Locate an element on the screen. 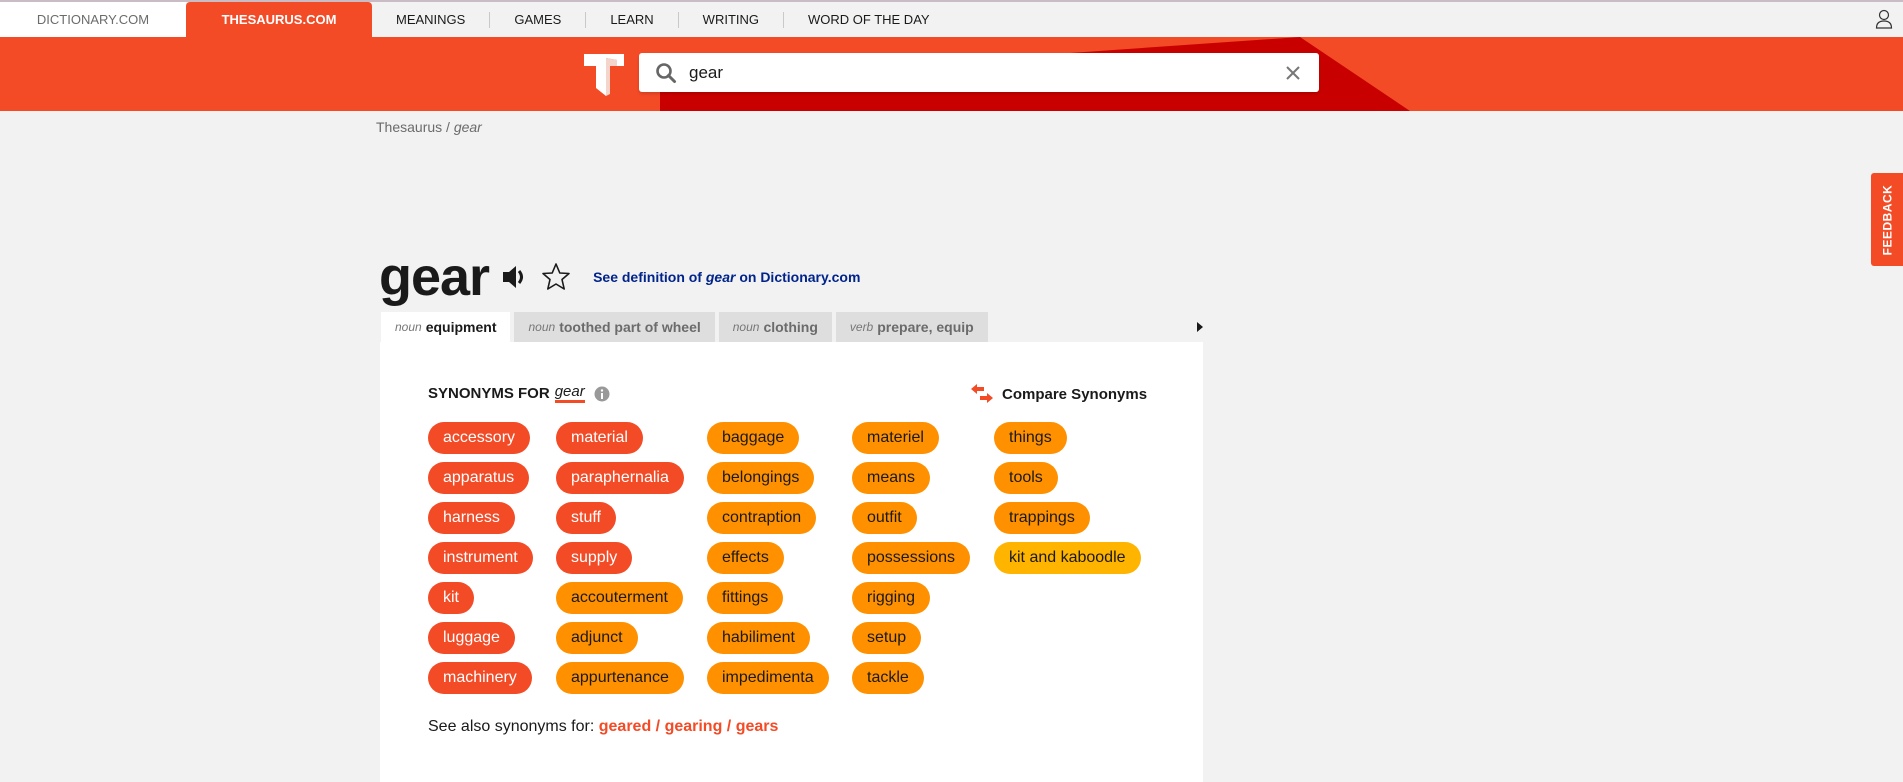 Image resolution: width=1903 pixels, height=782 pixels. see-also-link-gears: gears is located at coordinates (757, 726).